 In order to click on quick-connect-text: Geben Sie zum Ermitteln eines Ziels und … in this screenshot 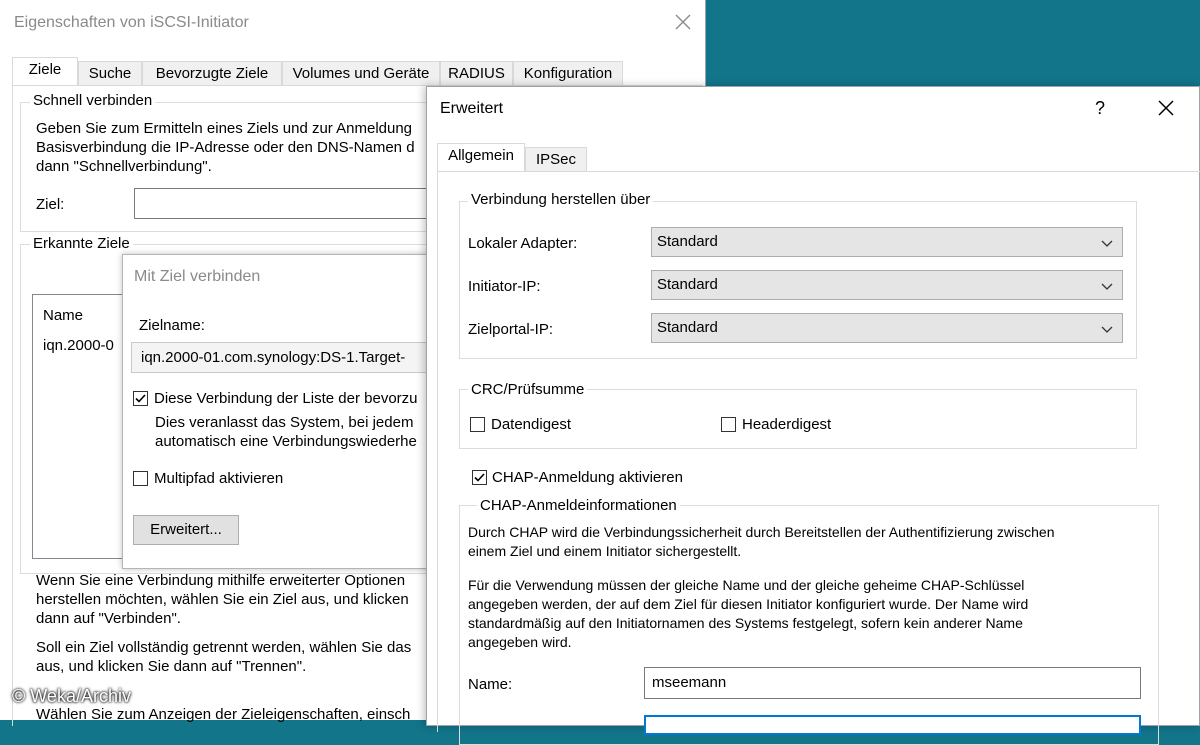, I will do `click(225, 147)`.